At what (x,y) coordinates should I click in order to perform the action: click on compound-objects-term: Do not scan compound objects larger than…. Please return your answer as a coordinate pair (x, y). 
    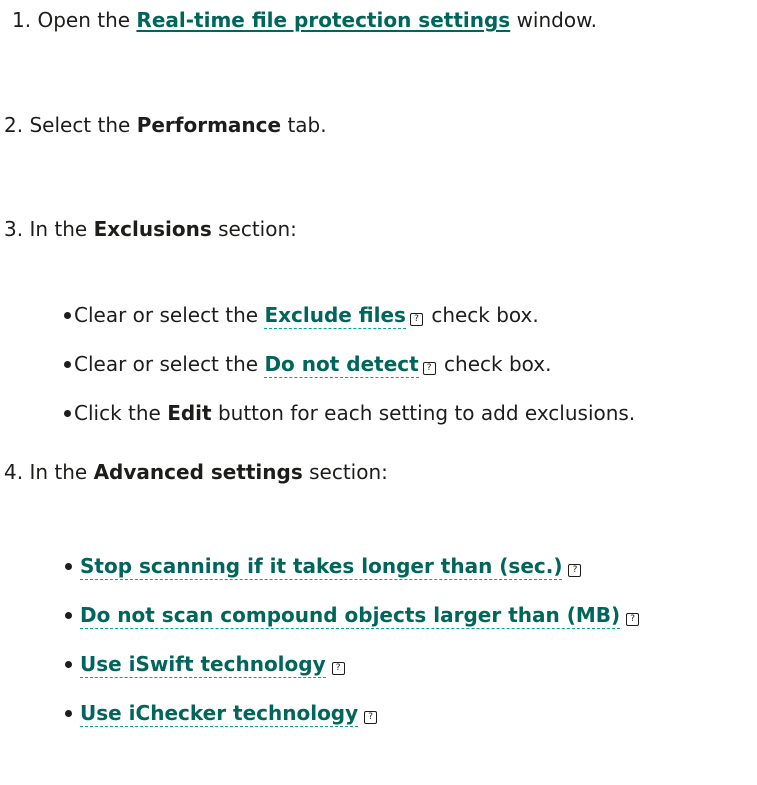
    Looking at the image, I should click on (350, 616).